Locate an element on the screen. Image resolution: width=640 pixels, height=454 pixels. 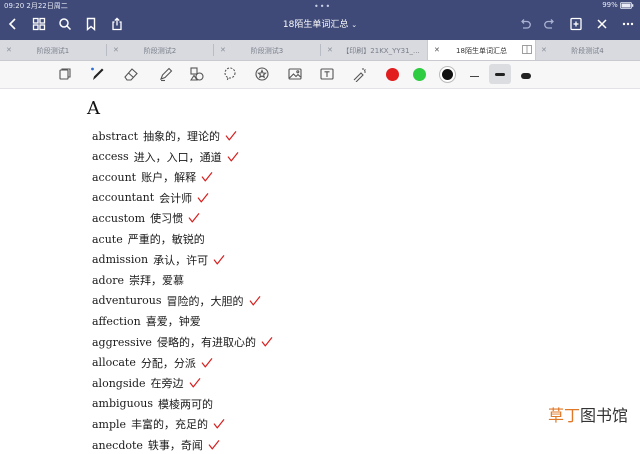
stroke-medium is located at coordinates (500, 74).